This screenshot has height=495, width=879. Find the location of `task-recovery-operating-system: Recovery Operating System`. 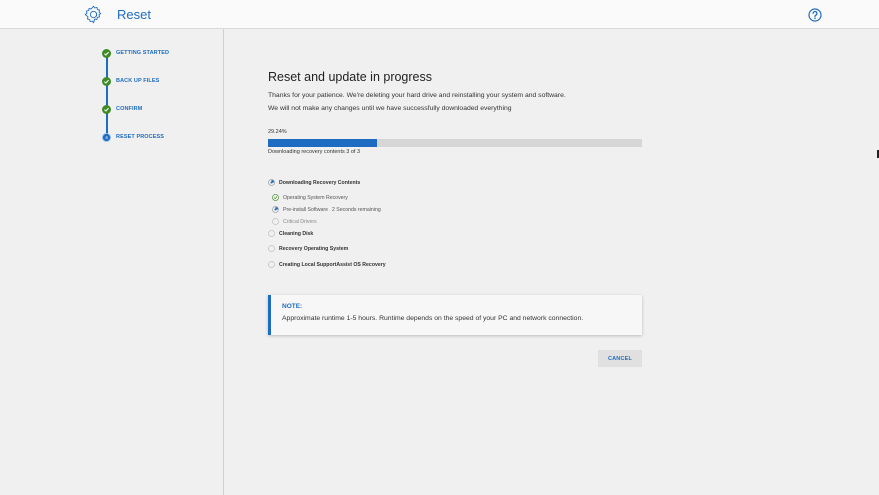

task-recovery-operating-system: Recovery Operating System is located at coordinates (308, 248).